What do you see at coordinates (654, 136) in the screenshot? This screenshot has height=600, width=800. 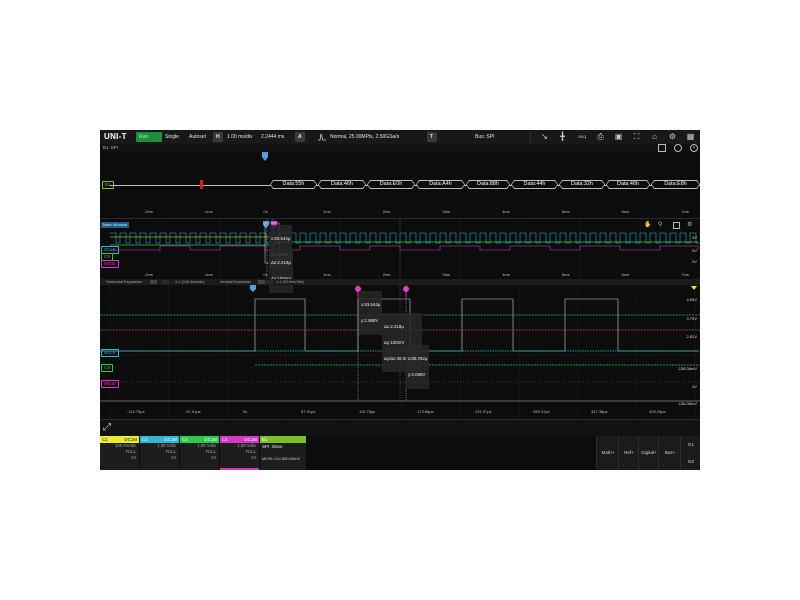 I see `home-icon: ⌂` at bounding box center [654, 136].